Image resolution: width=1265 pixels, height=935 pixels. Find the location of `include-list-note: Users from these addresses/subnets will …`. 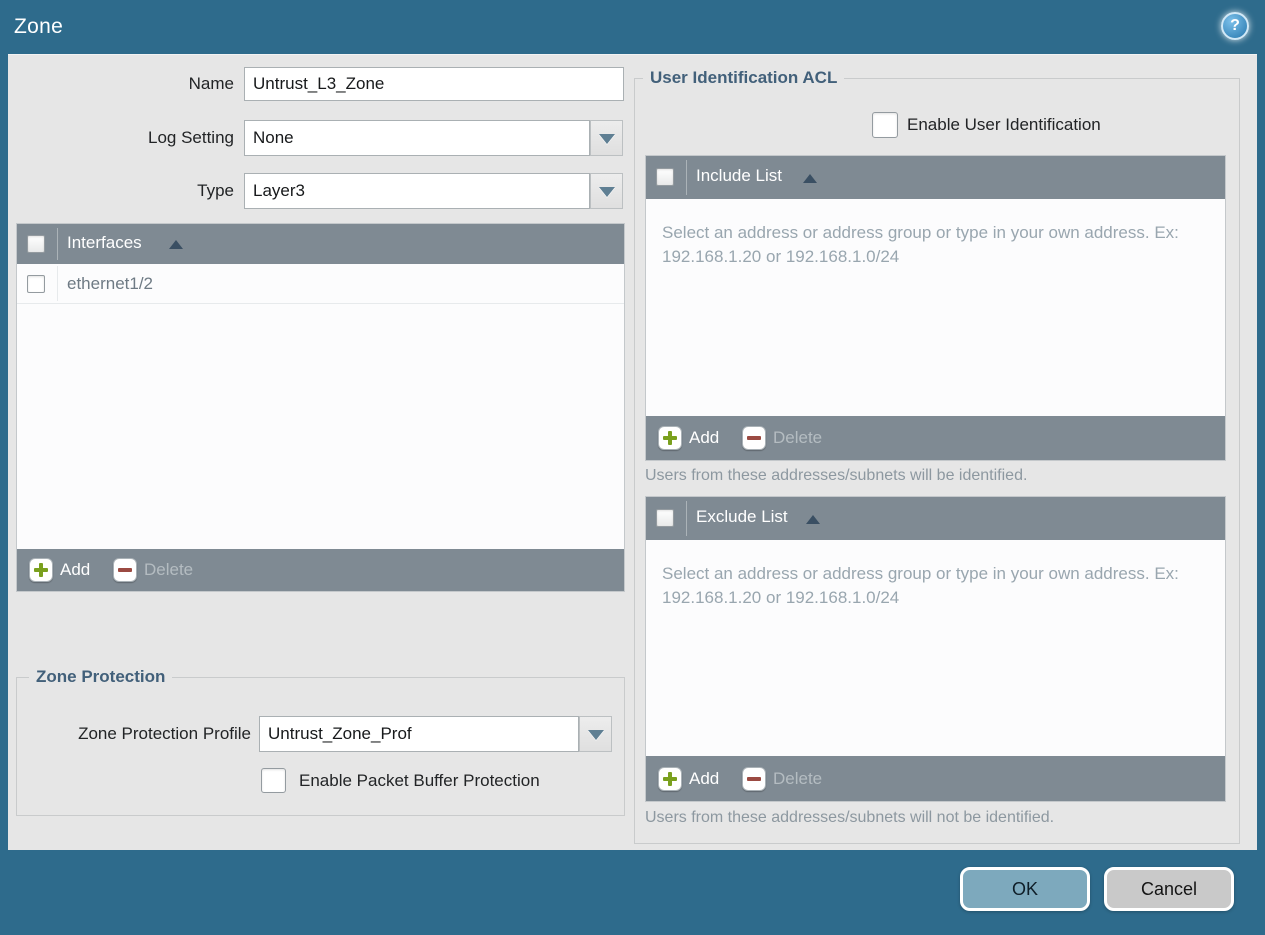

include-list-note: Users from these addresses/subnets will … is located at coordinates (836, 475).